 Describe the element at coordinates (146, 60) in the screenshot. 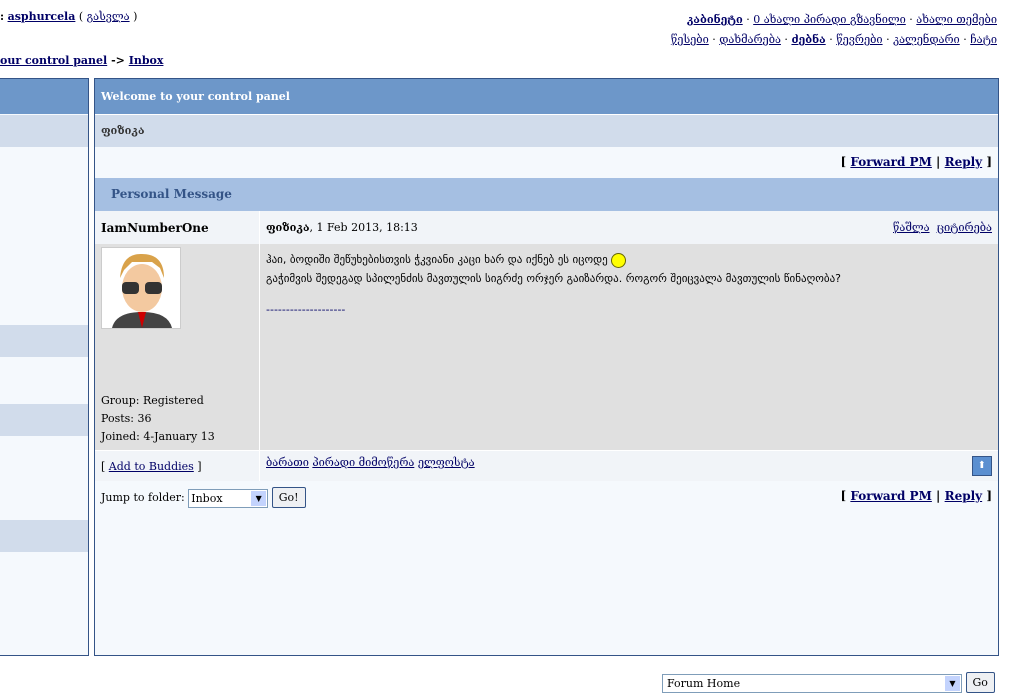

I see `breadcrumb-inbox: Inbox` at that location.